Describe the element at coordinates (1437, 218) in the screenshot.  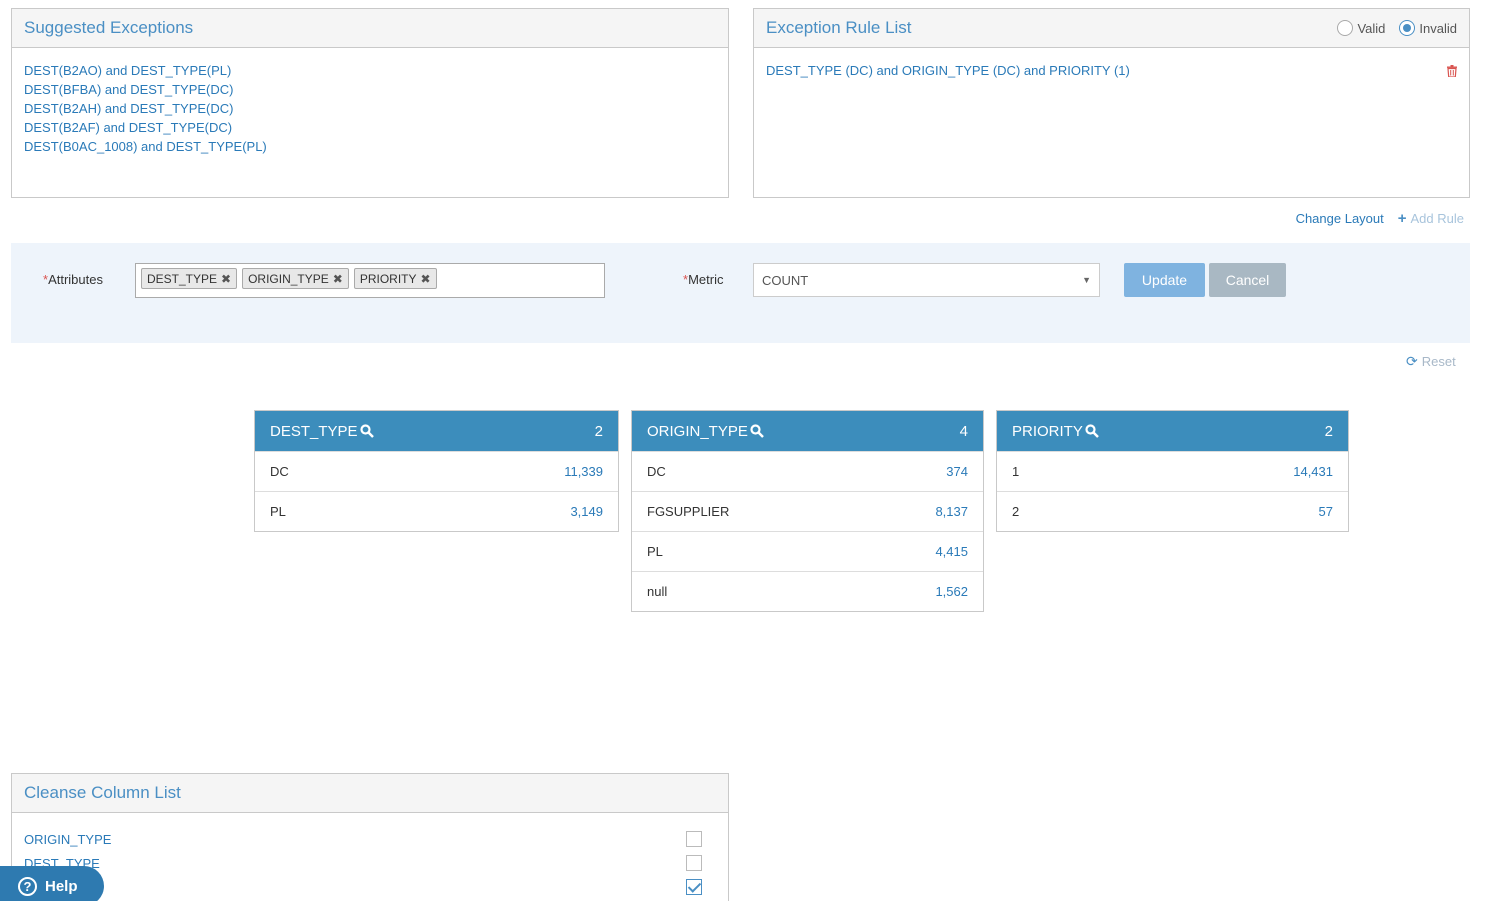
I see `add-rule-label: Add Rule` at that location.